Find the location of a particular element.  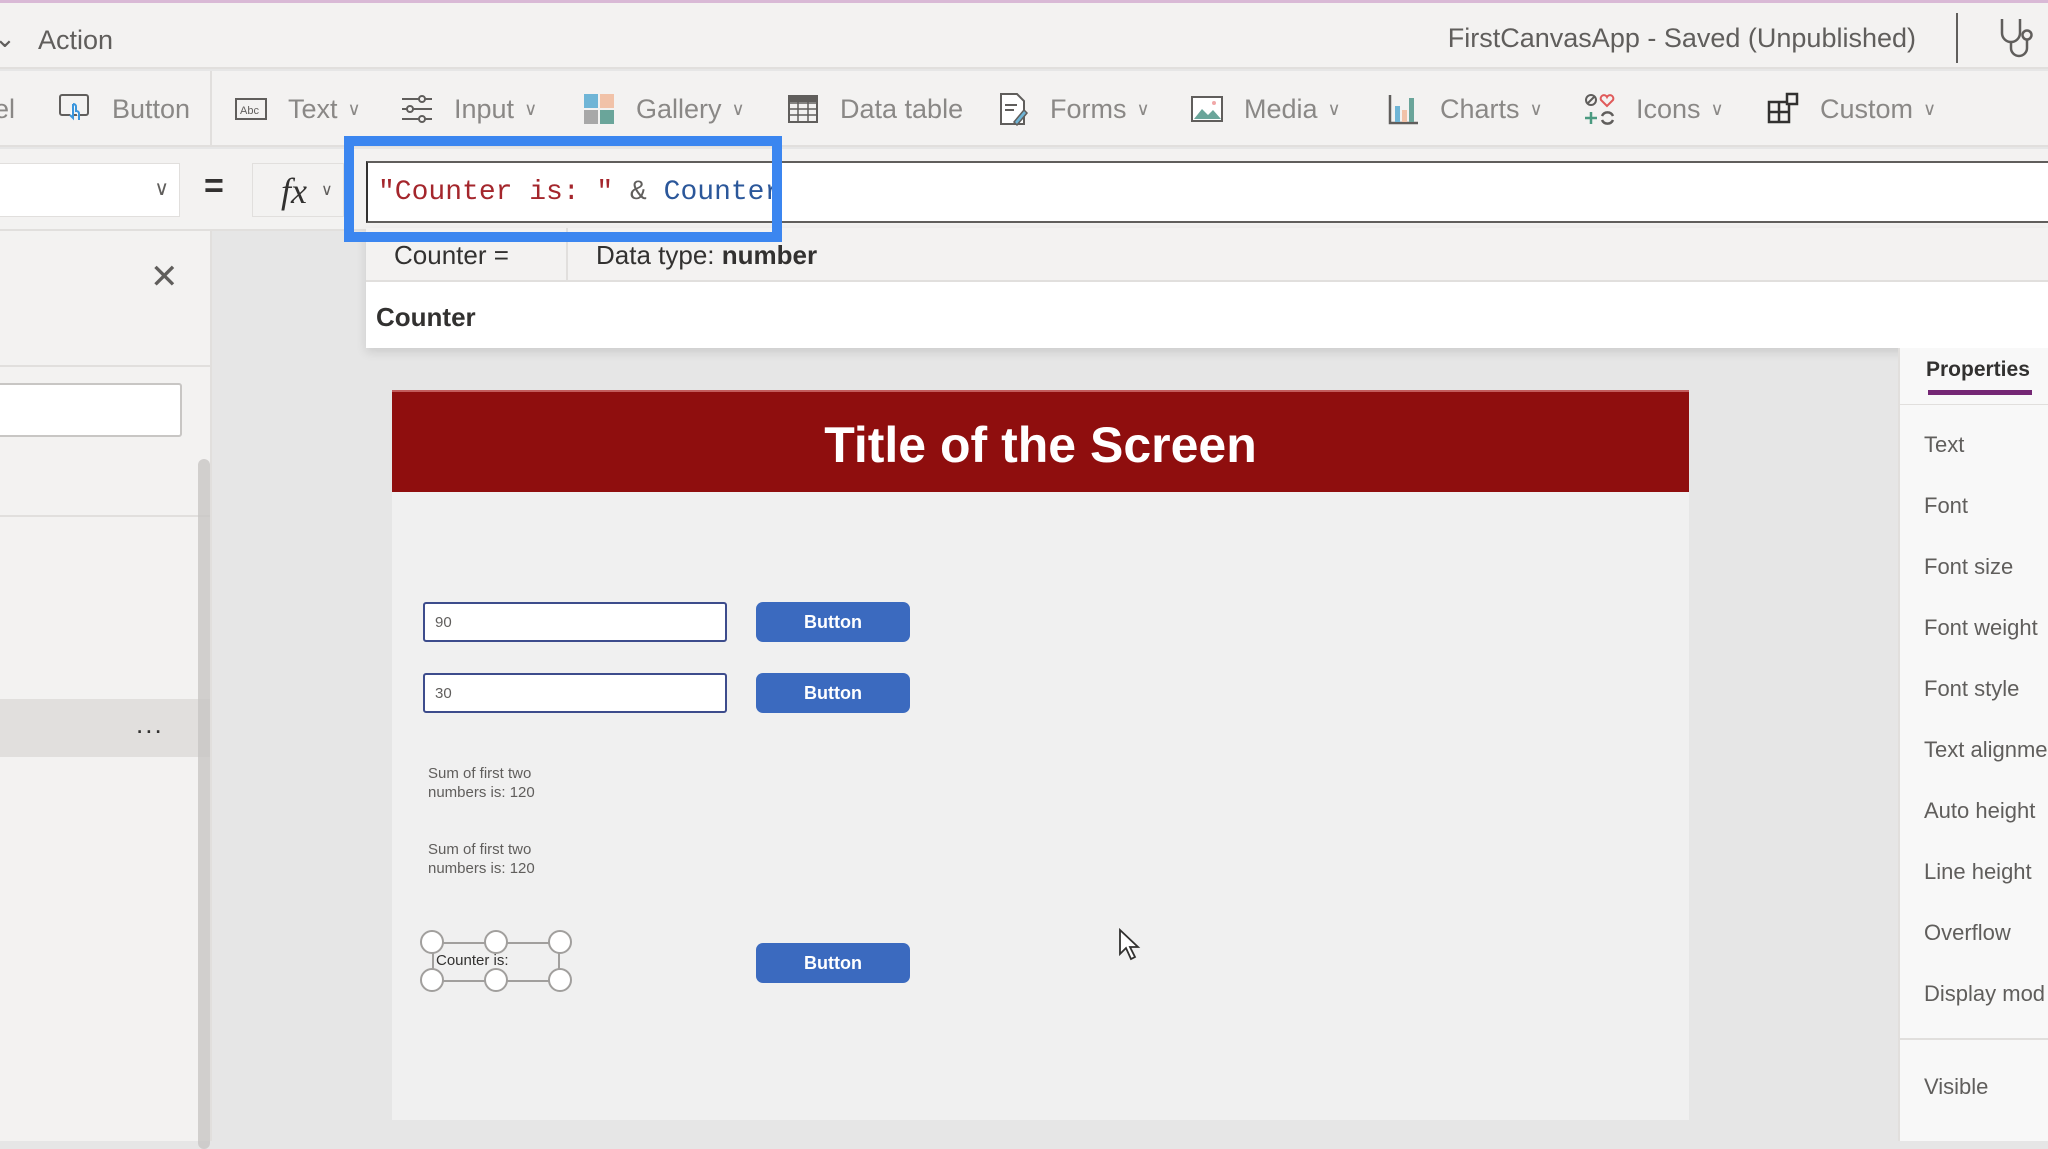

data-type-info: Data type: number is located at coordinates (707, 255).